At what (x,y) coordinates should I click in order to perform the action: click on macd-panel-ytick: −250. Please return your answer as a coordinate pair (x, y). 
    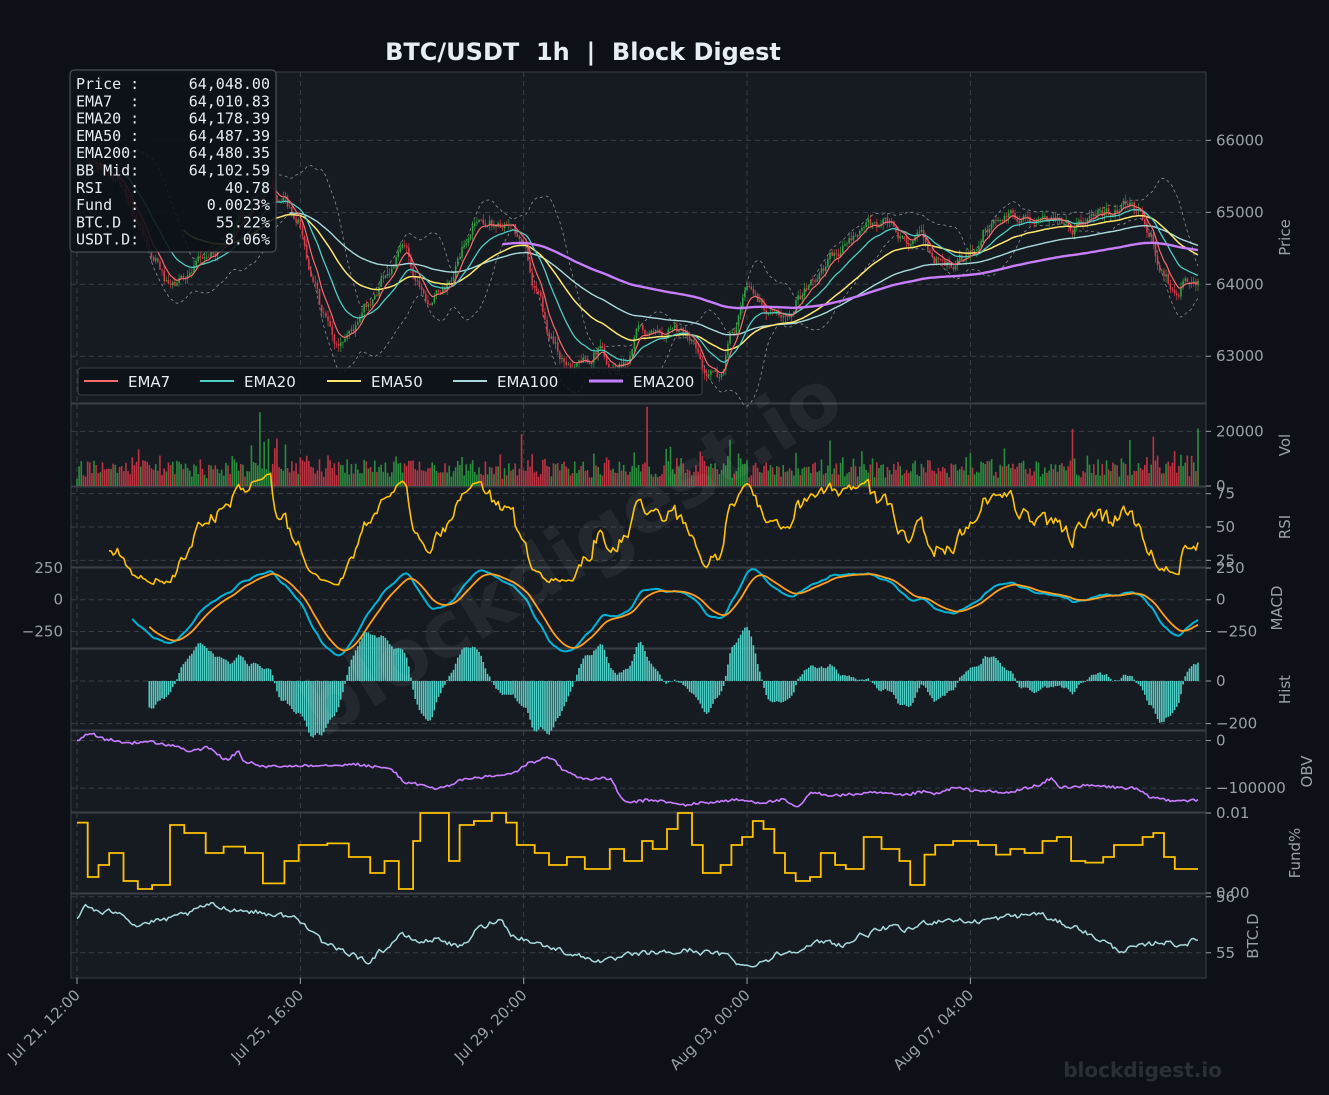
    Looking at the image, I should click on (1236, 631).